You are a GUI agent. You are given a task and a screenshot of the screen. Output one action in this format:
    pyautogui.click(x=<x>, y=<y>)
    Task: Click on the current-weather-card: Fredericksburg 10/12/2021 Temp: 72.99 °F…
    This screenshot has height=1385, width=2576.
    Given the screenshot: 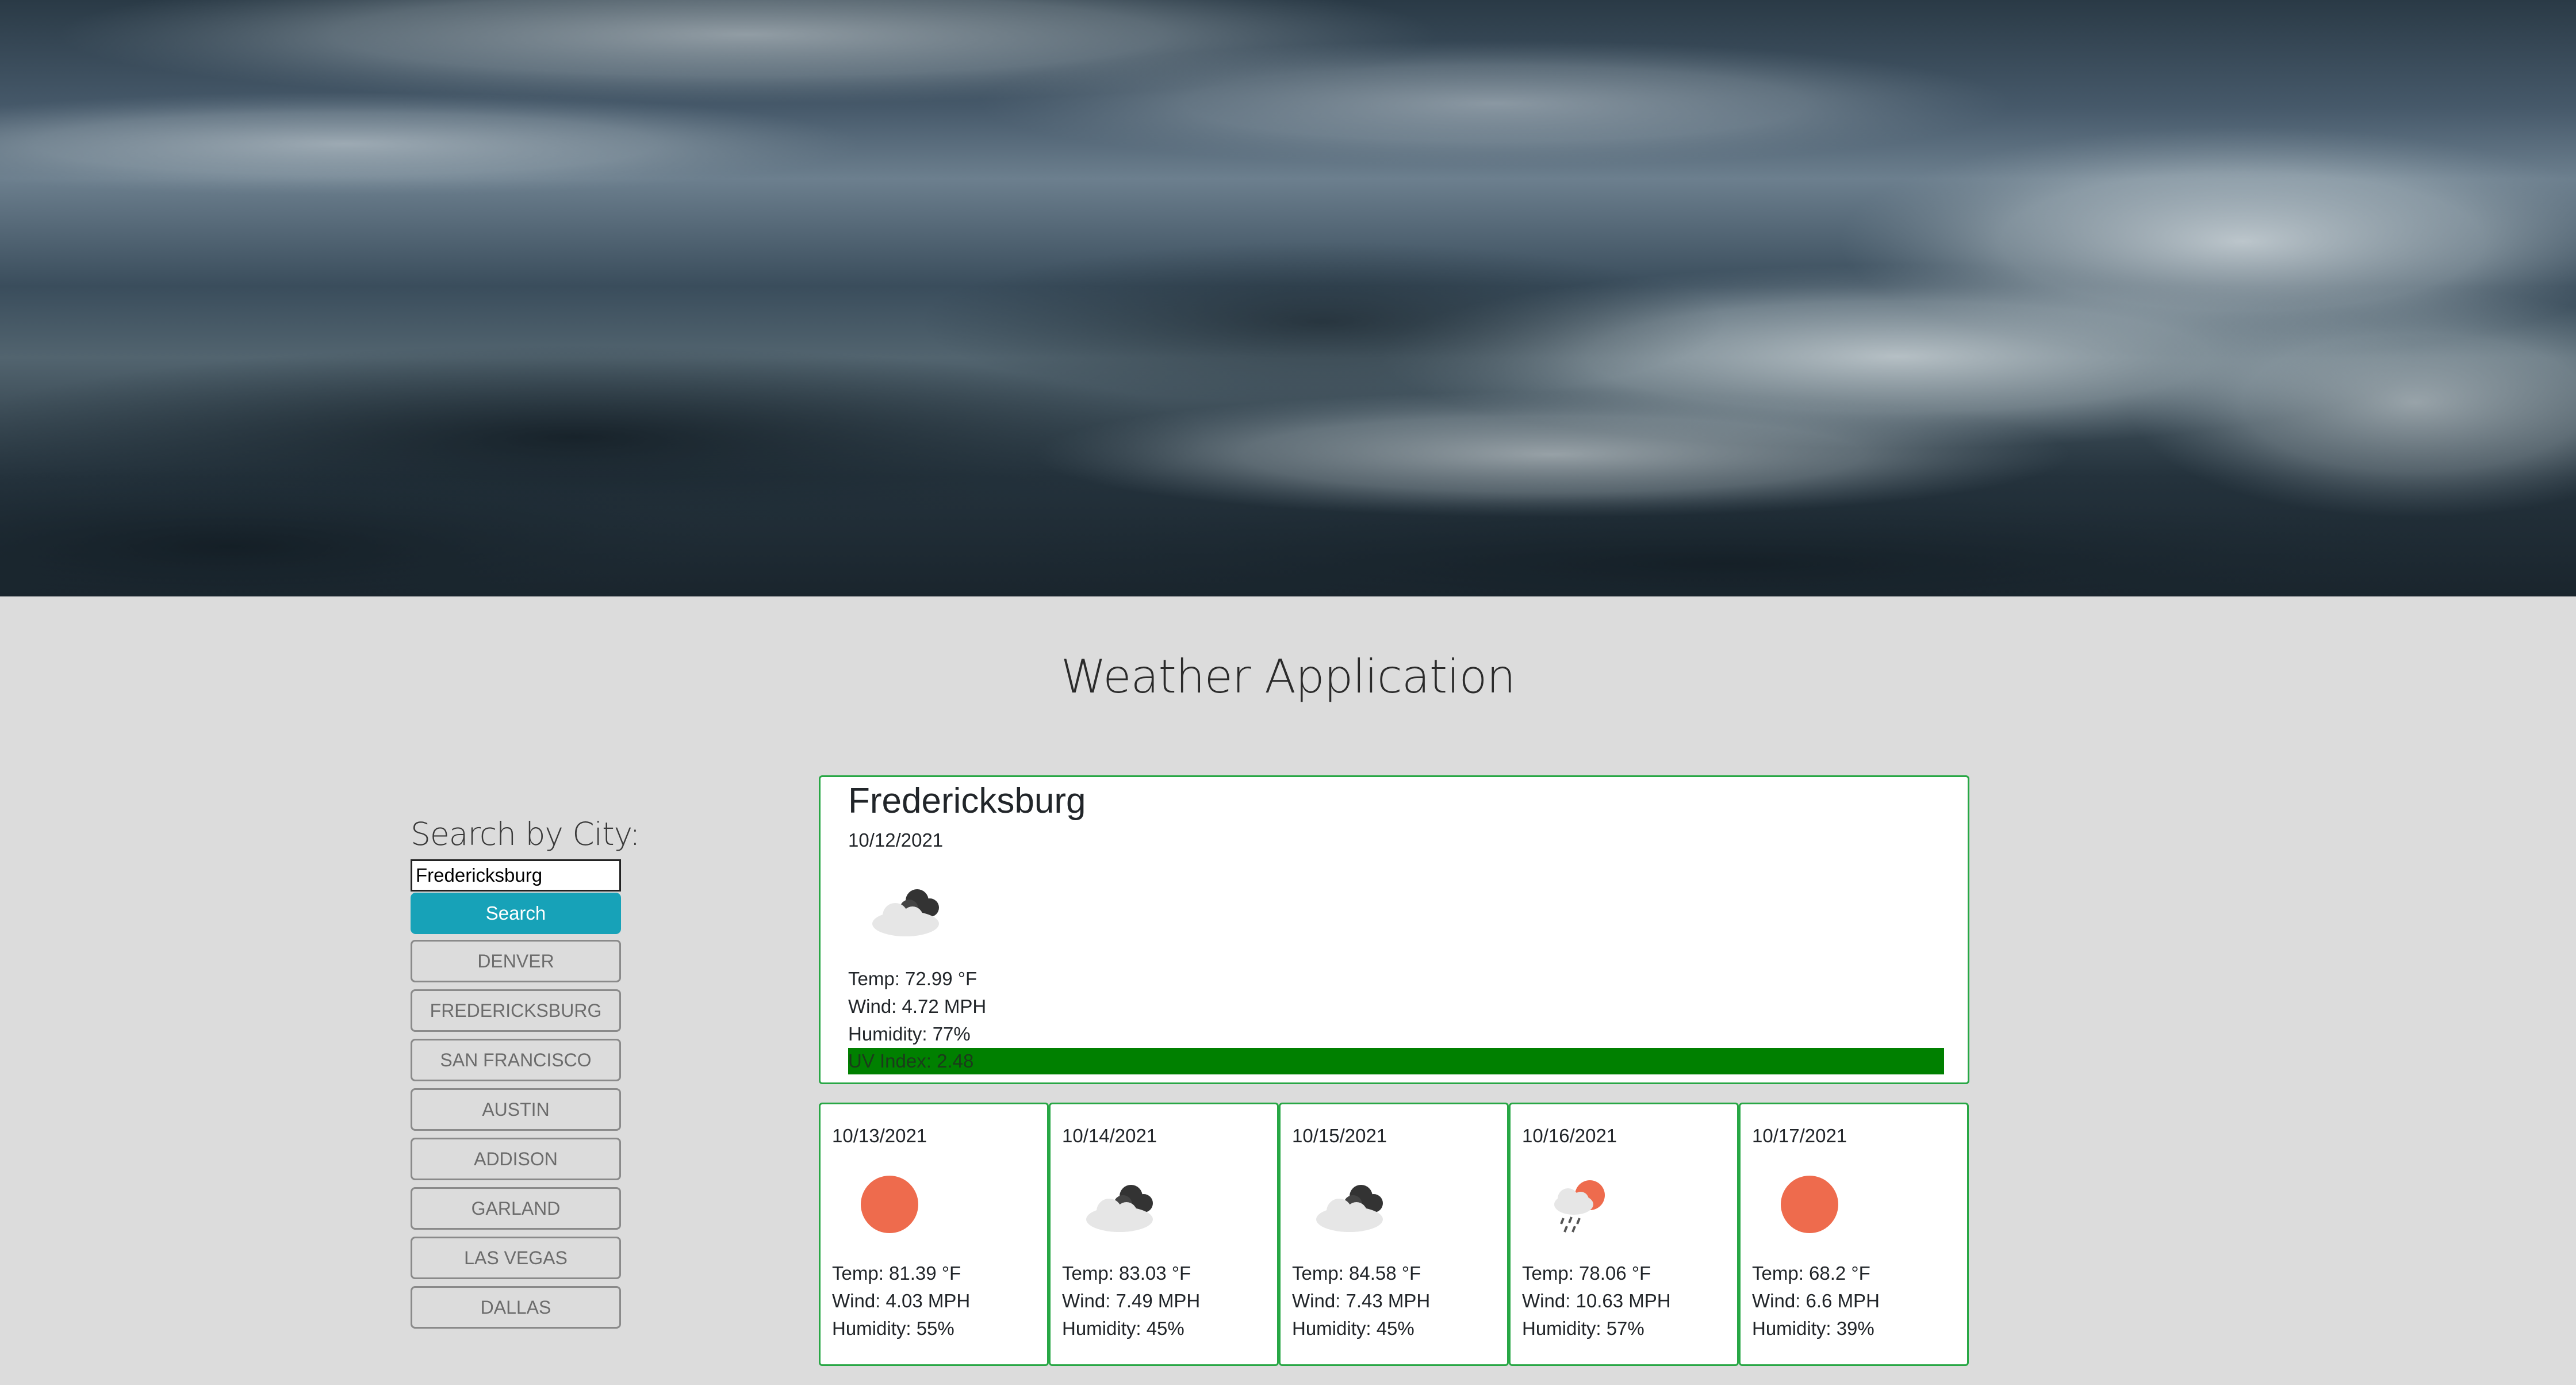 What is the action you would take?
    pyautogui.click(x=1394, y=929)
    